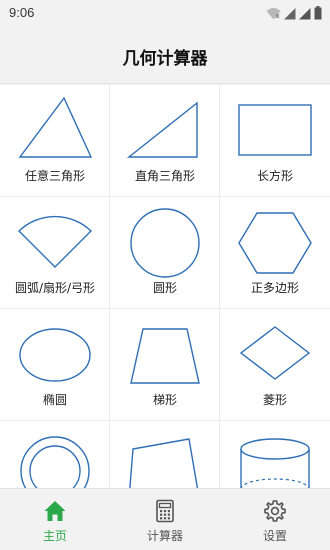 Image resolution: width=330 pixels, height=550 pixels. I want to click on nav-settings: 设置, so click(275, 519).